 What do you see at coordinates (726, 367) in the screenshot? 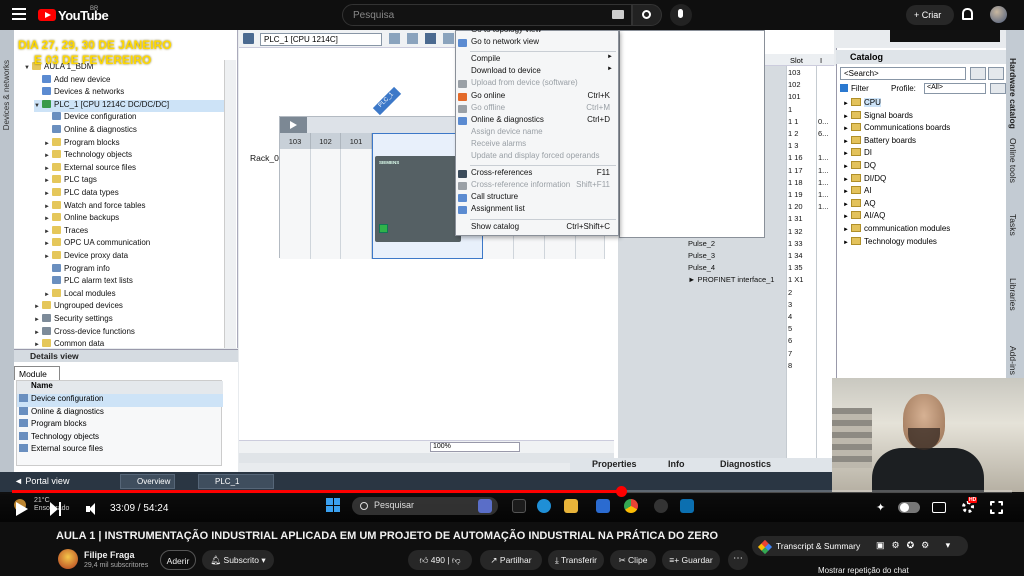
I see `overview-row: 8` at bounding box center [726, 367].